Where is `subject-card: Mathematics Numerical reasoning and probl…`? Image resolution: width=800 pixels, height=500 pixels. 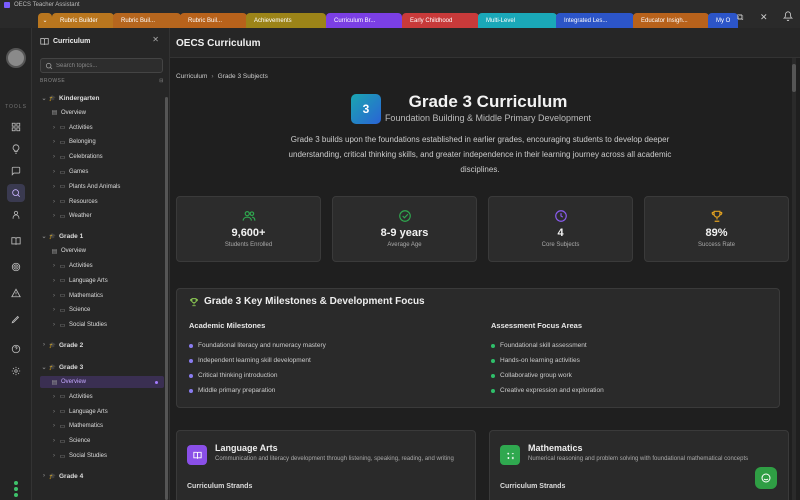 subject-card: Mathematics Numerical reasoning and probl… is located at coordinates (639, 465).